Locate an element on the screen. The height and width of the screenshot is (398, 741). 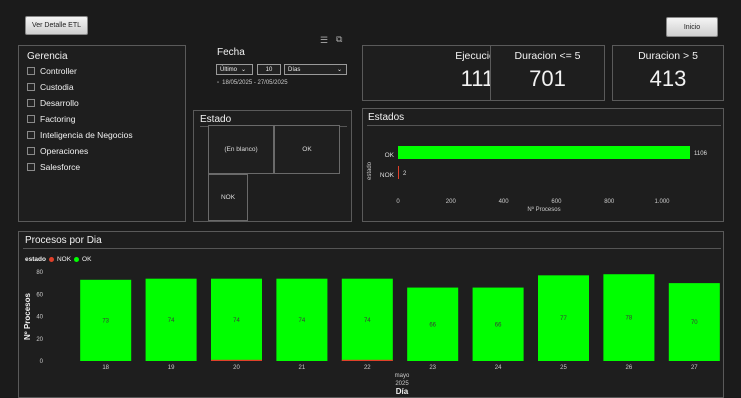
legend-nok-marker is located at coordinates (51, 259).